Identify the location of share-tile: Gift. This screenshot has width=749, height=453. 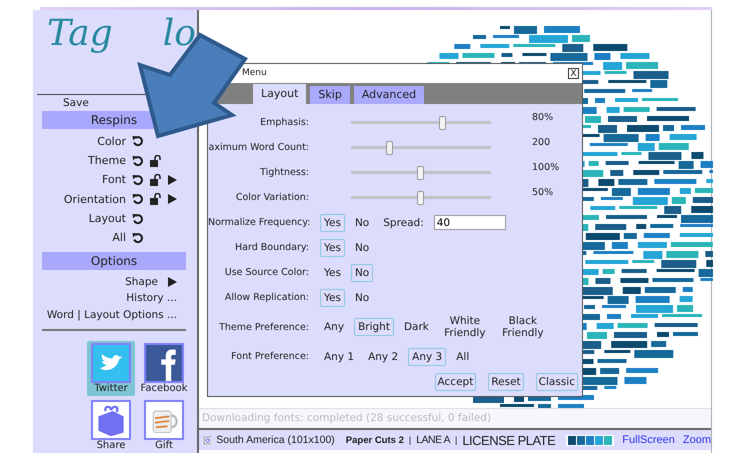
(164, 425).